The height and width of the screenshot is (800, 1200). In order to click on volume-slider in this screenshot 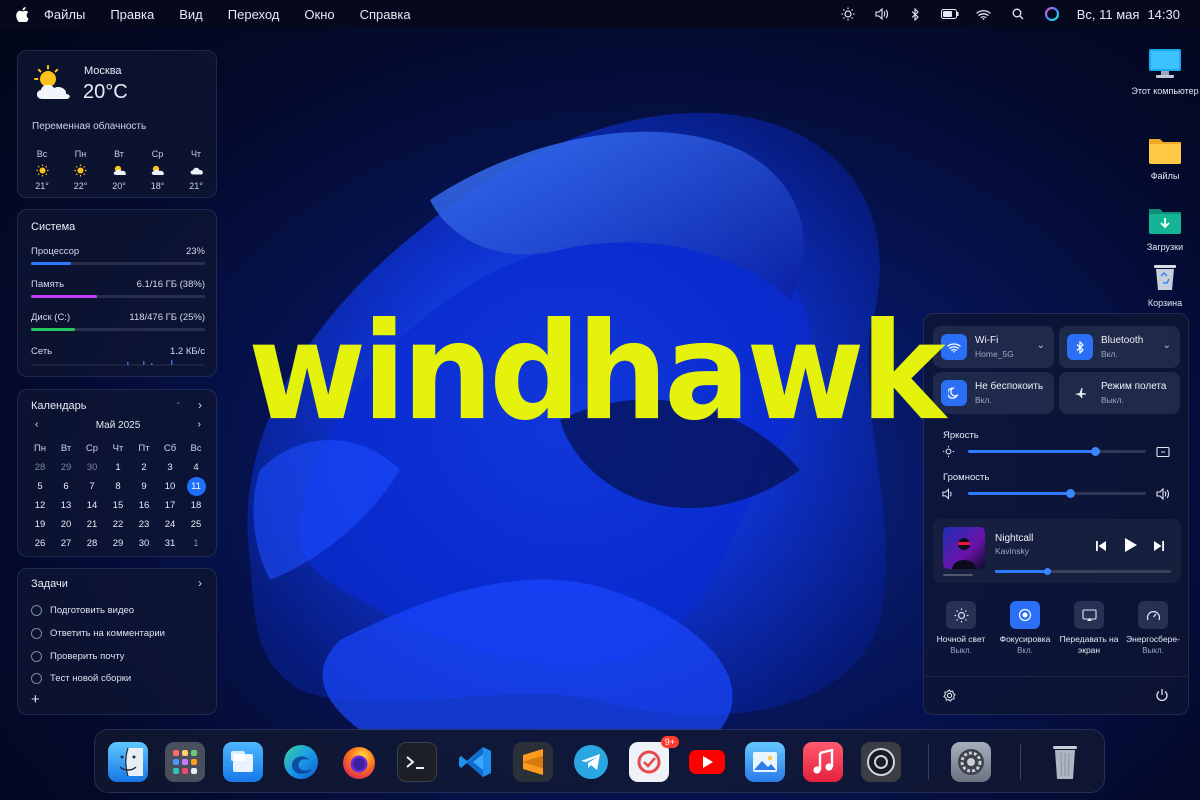, I will do `click(1057, 493)`.